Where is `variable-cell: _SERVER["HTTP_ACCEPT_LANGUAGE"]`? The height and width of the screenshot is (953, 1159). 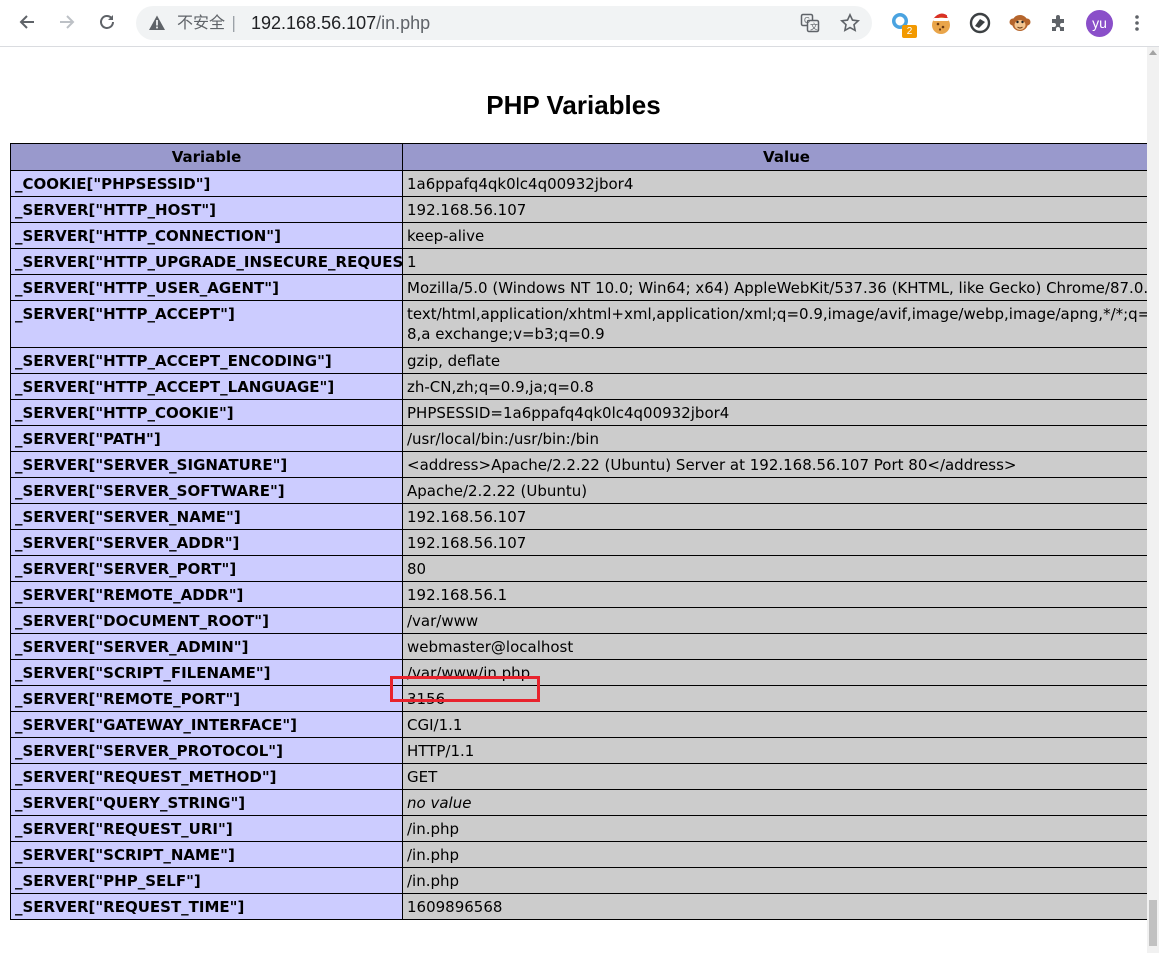
variable-cell: _SERVER["HTTP_ACCEPT_LANGUAGE"] is located at coordinates (206, 386).